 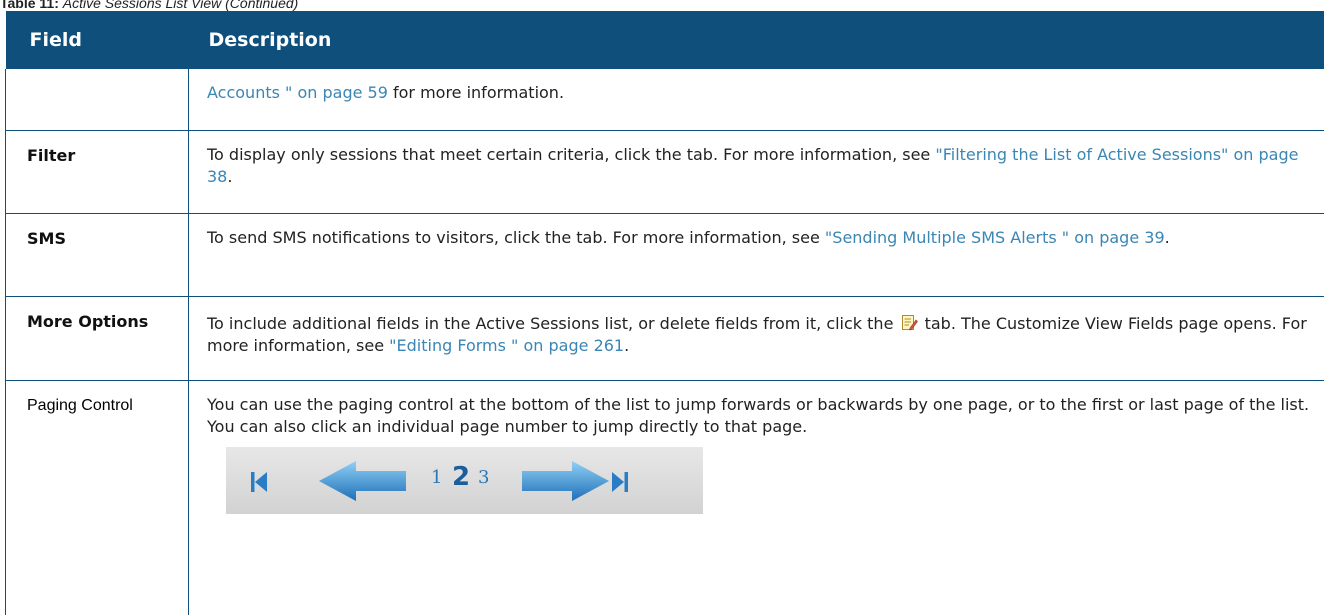 I want to click on editing-forms-link: "Editing Forms " on page 261, so click(x=506, y=345).